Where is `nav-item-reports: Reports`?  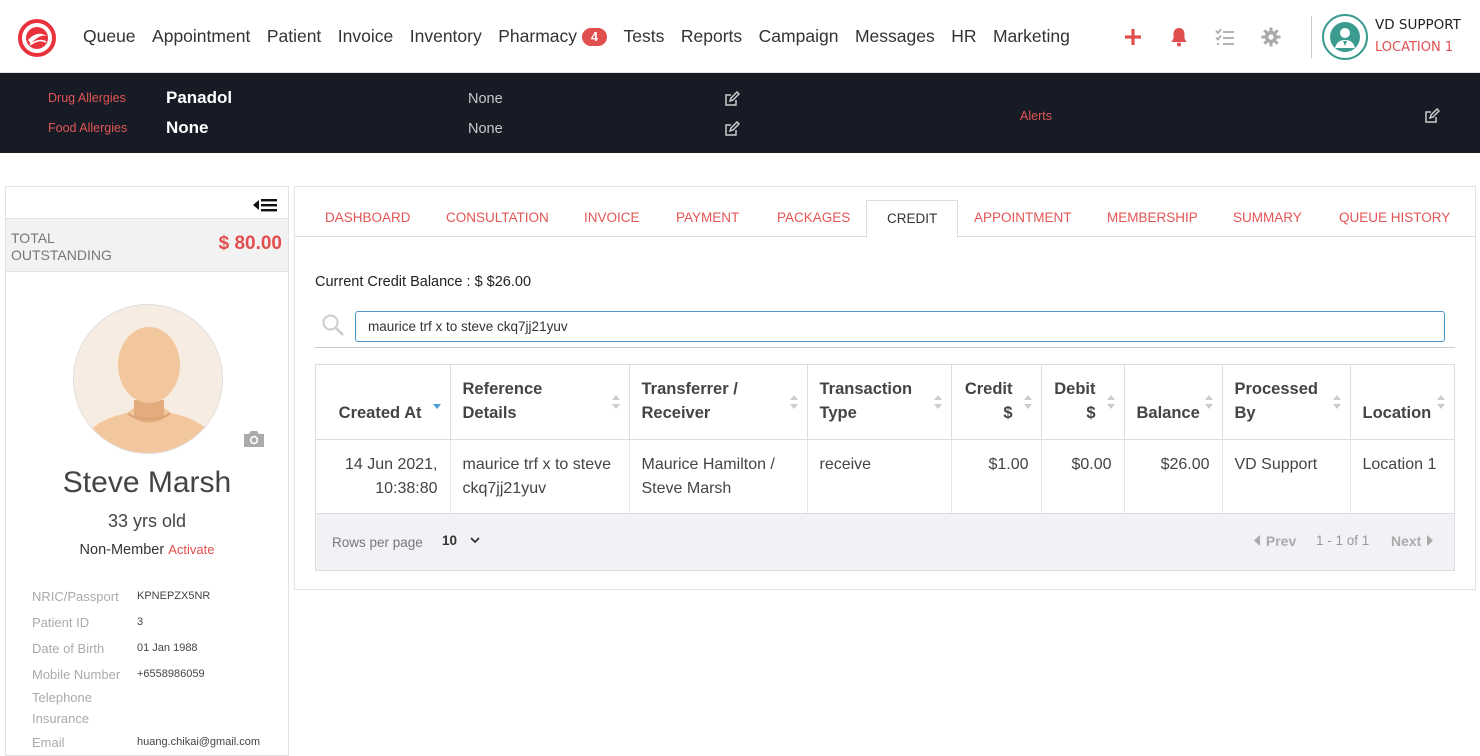
nav-item-reports: Reports is located at coordinates (711, 36).